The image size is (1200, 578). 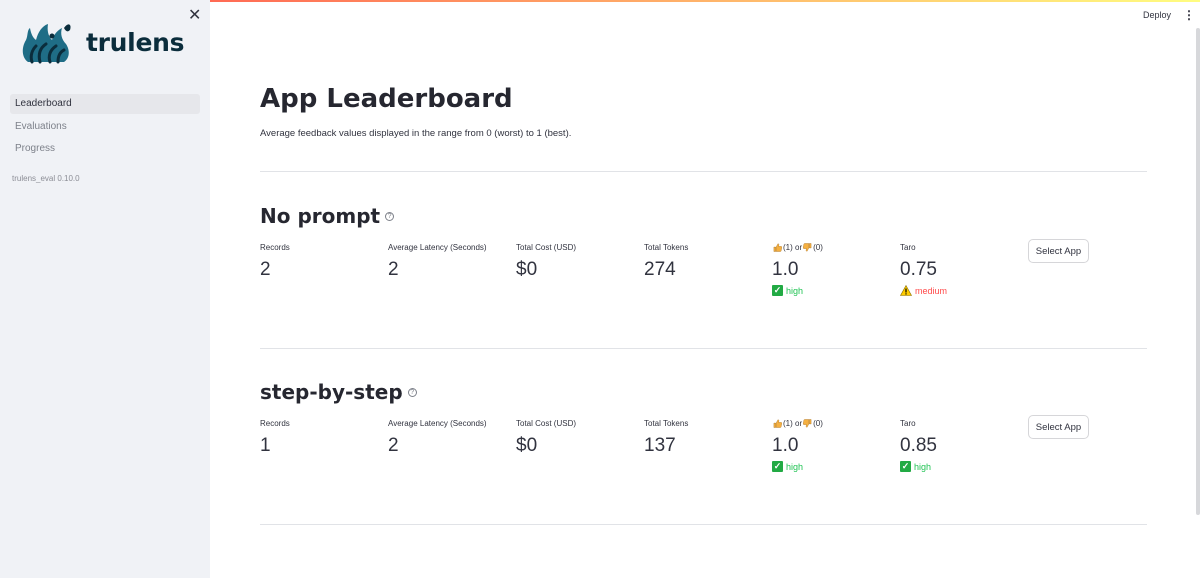 I want to click on scrollbar, so click(x=1198, y=271).